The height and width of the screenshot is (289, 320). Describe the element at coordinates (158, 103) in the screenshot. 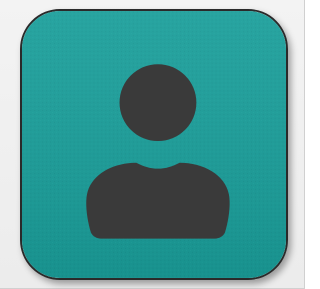

I see `avatar-head` at that location.